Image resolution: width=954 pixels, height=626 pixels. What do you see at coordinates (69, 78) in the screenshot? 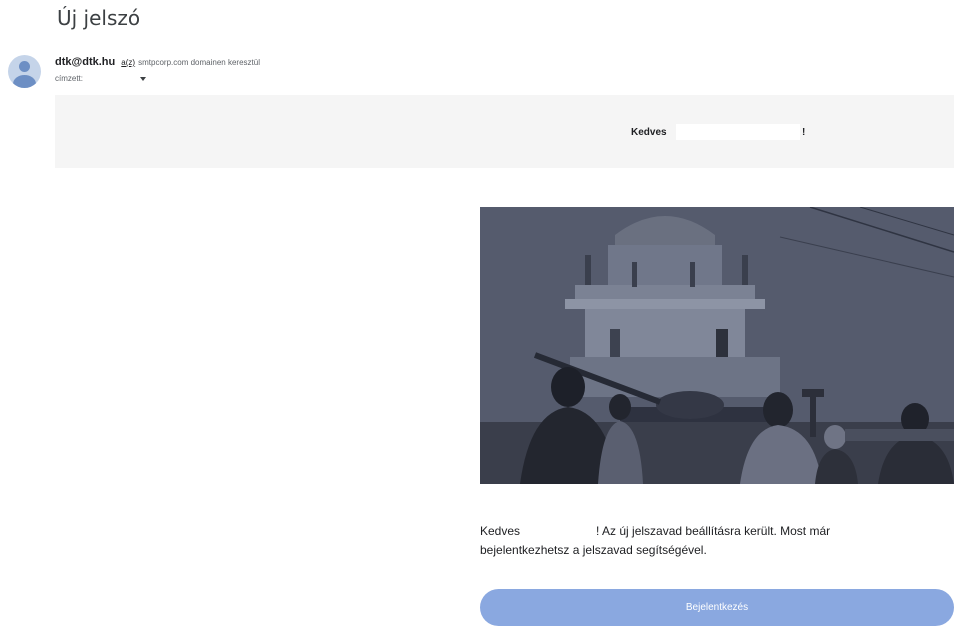
I see `recipient-label: címzett:` at bounding box center [69, 78].